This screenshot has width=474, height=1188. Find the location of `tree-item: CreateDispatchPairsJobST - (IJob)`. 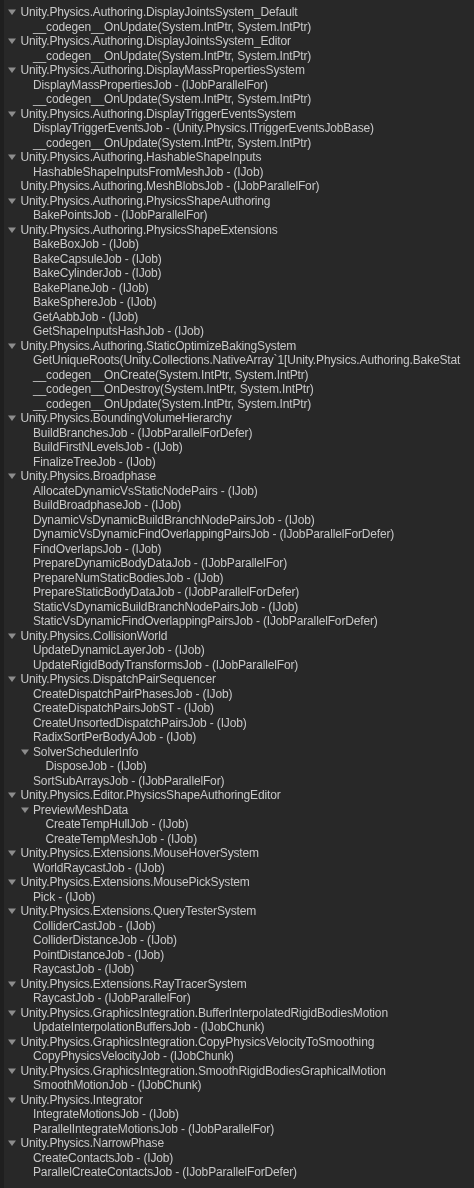

tree-item: CreateDispatchPairsJobST - (IJob) is located at coordinates (123, 708).